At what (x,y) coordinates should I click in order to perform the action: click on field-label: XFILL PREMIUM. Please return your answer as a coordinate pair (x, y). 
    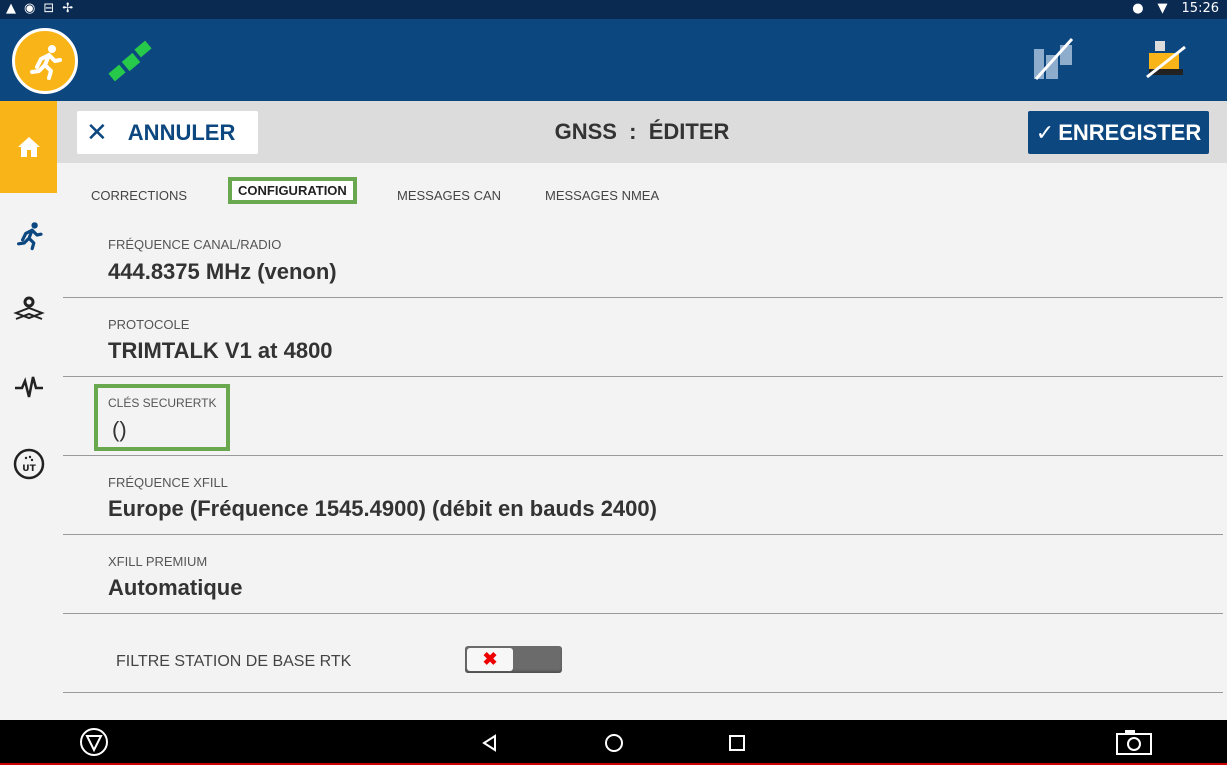
    Looking at the image, I should click on (158, 561).